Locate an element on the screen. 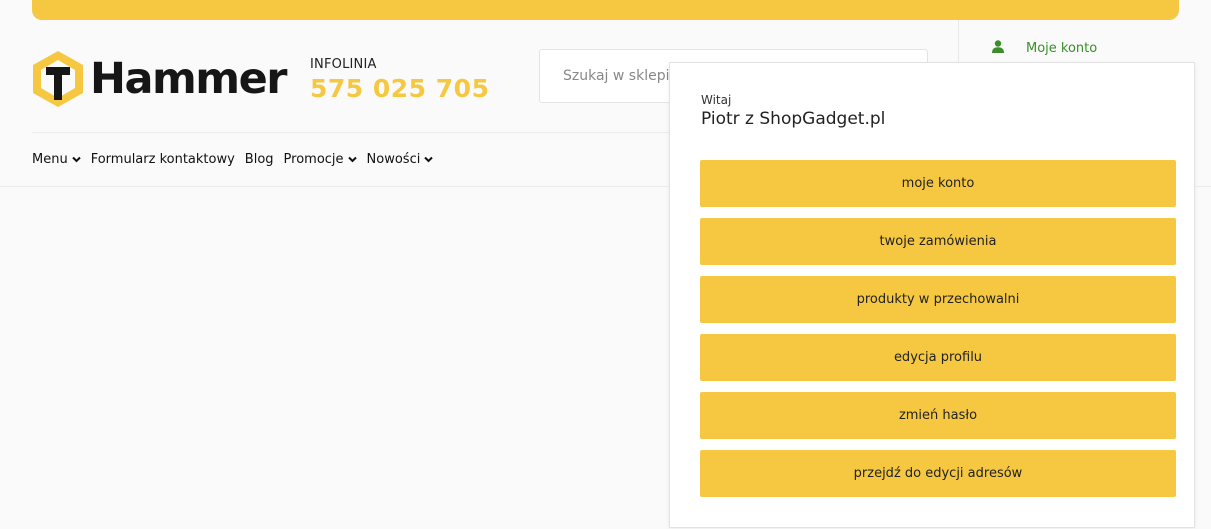 This screenshot has height=529, width=1211. hotline-label: INFOLINIA is located at coordinates (343, 64).